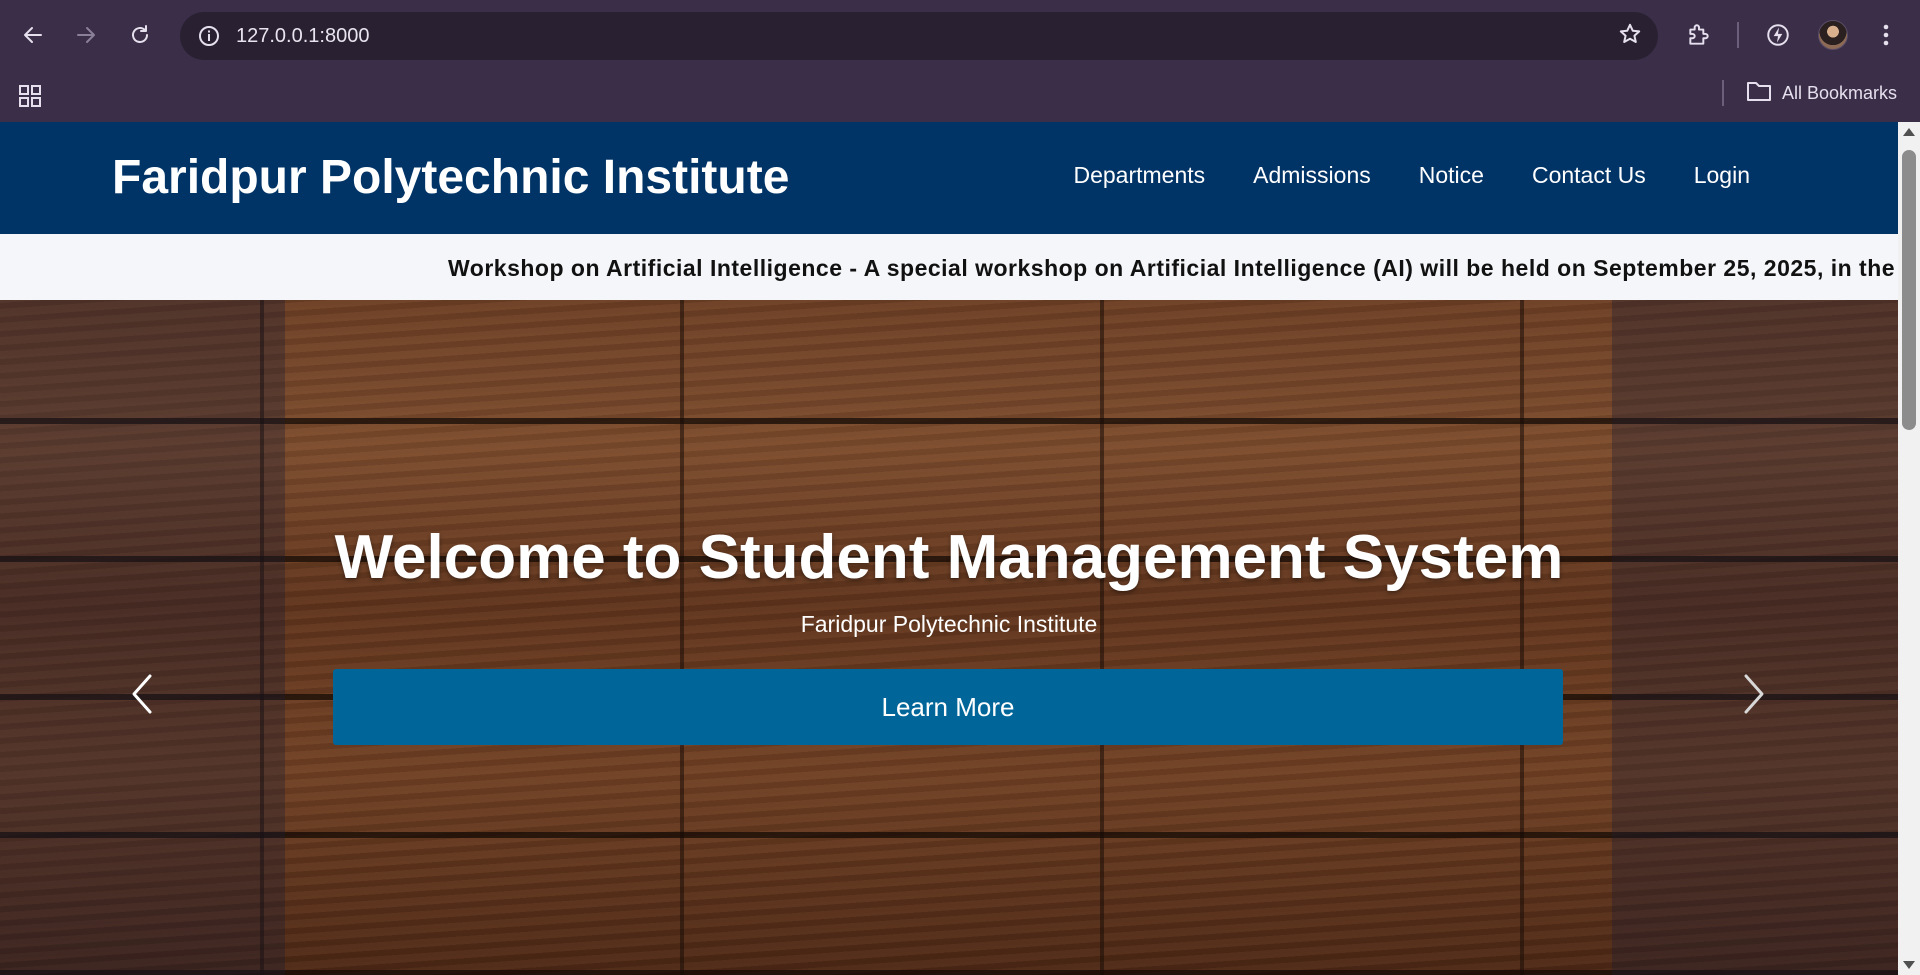 This screenshot has height=975, width=1920. Describe the element at coordinates (86, 35) in the screenshot. I see `forward-arrow-icon` at that location.